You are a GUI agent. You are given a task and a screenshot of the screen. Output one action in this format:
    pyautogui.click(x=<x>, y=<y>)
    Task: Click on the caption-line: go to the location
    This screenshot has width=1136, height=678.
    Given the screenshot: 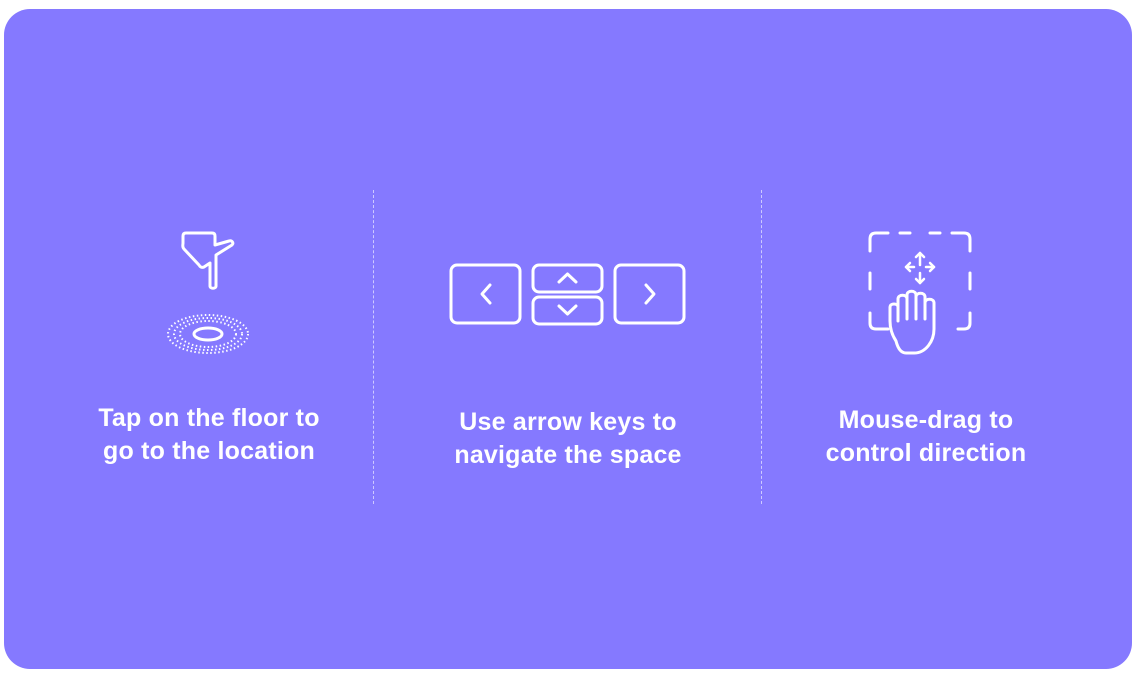 What is the action you would take?
    pyautogui.click(x=209, y=451)
    